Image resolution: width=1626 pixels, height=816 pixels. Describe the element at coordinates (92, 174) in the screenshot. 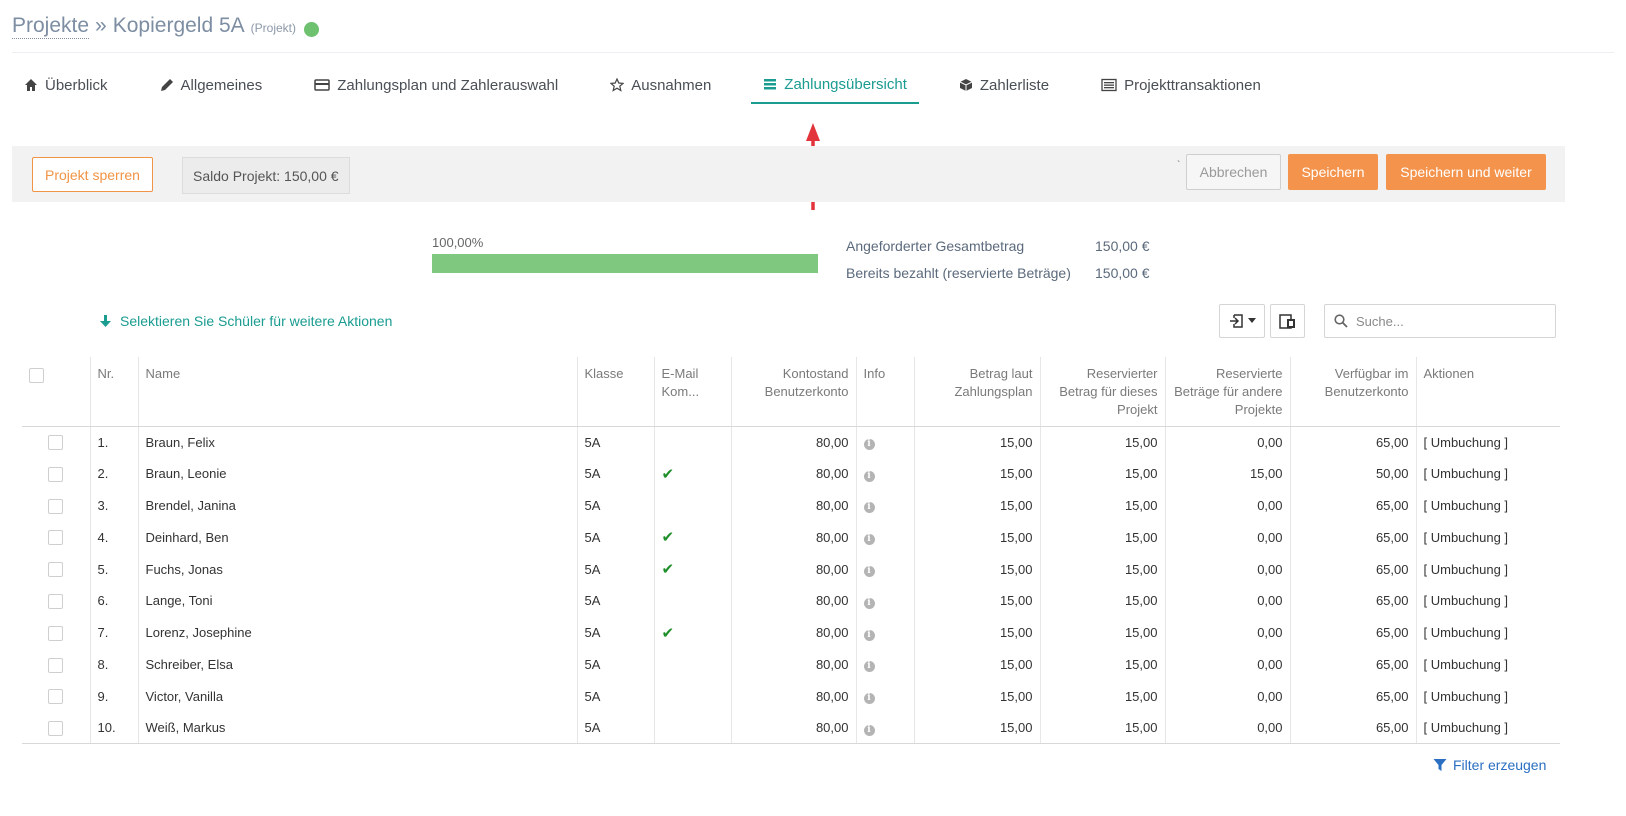

I see `lock-project-button: Projekt sperren` at that location.